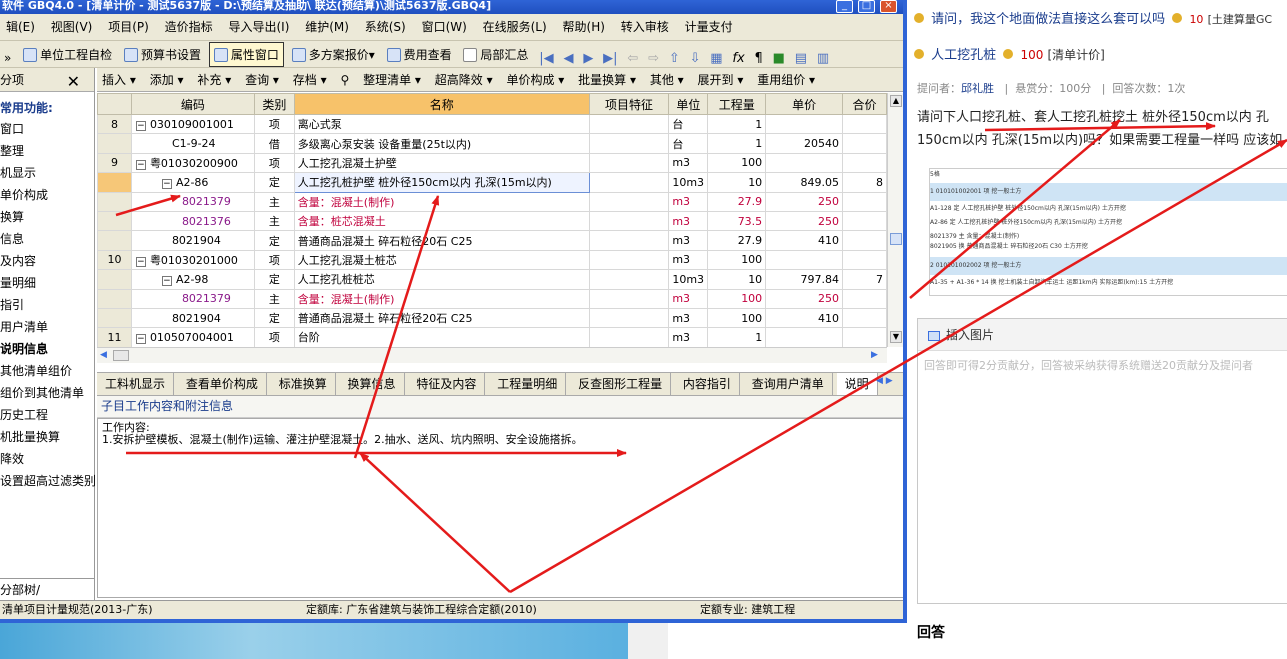 The width and height of the screenshot is (1287, 659). I want to click on answer-placeholder: 回答即可得2分贡献分，回答被采纳获得系统赠送20贡献分及提问者, so click(1102, 365).